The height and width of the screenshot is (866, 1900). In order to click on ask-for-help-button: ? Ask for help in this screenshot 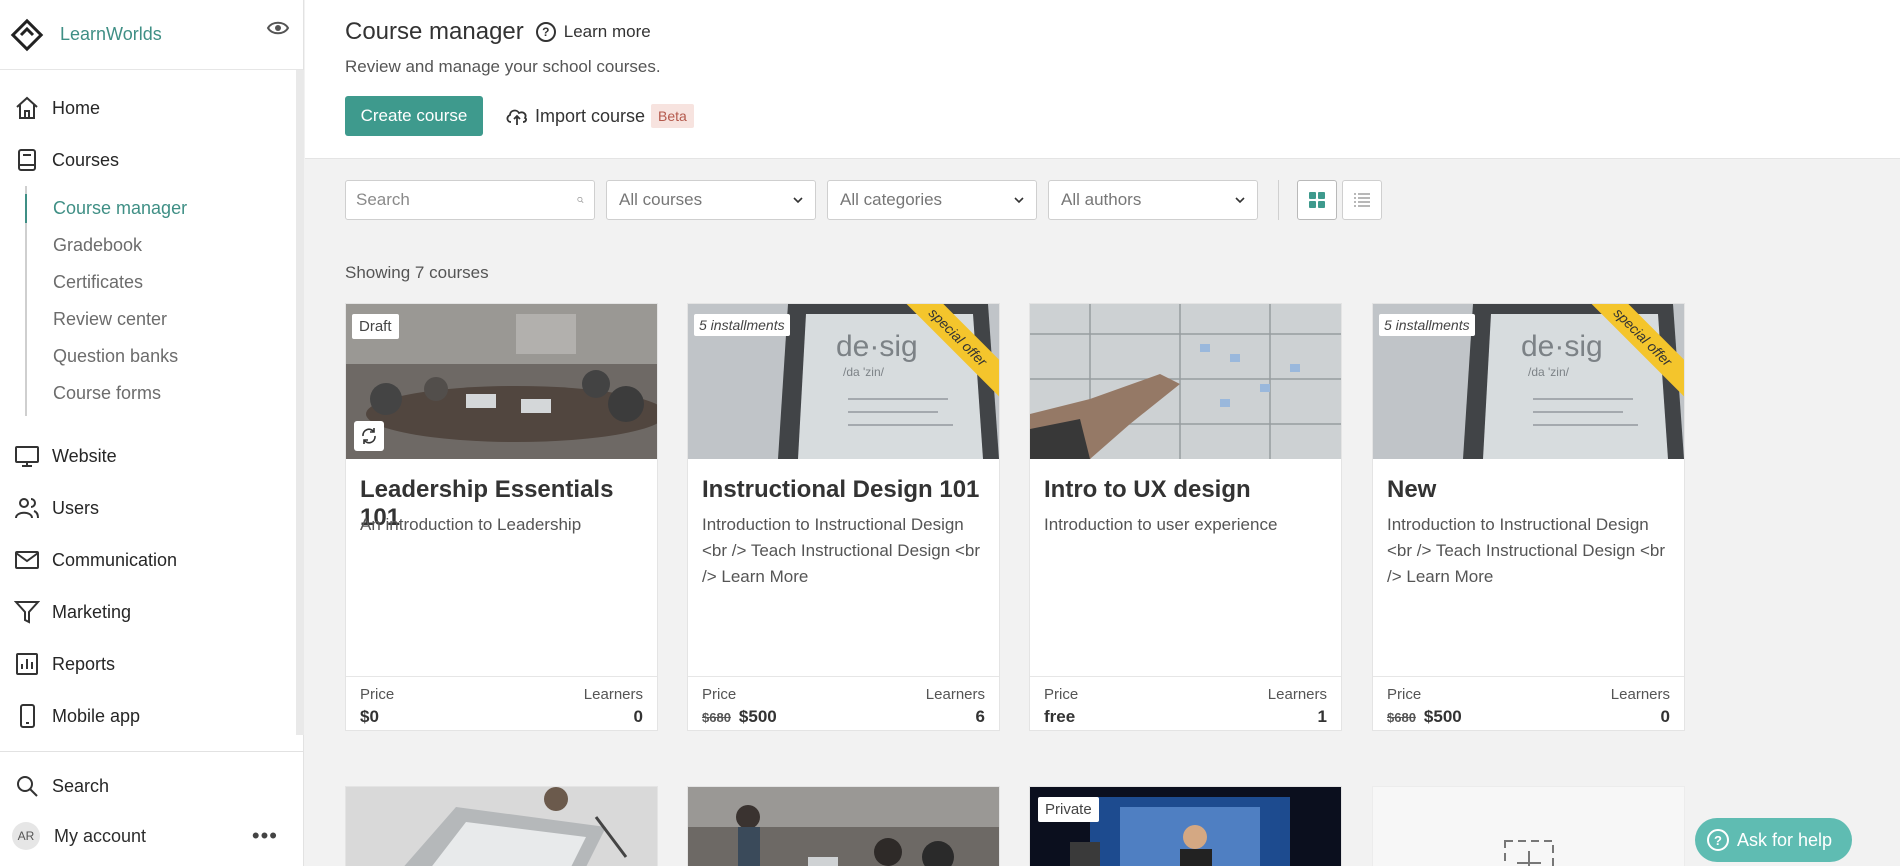, I will do `click(1774, 840)`.